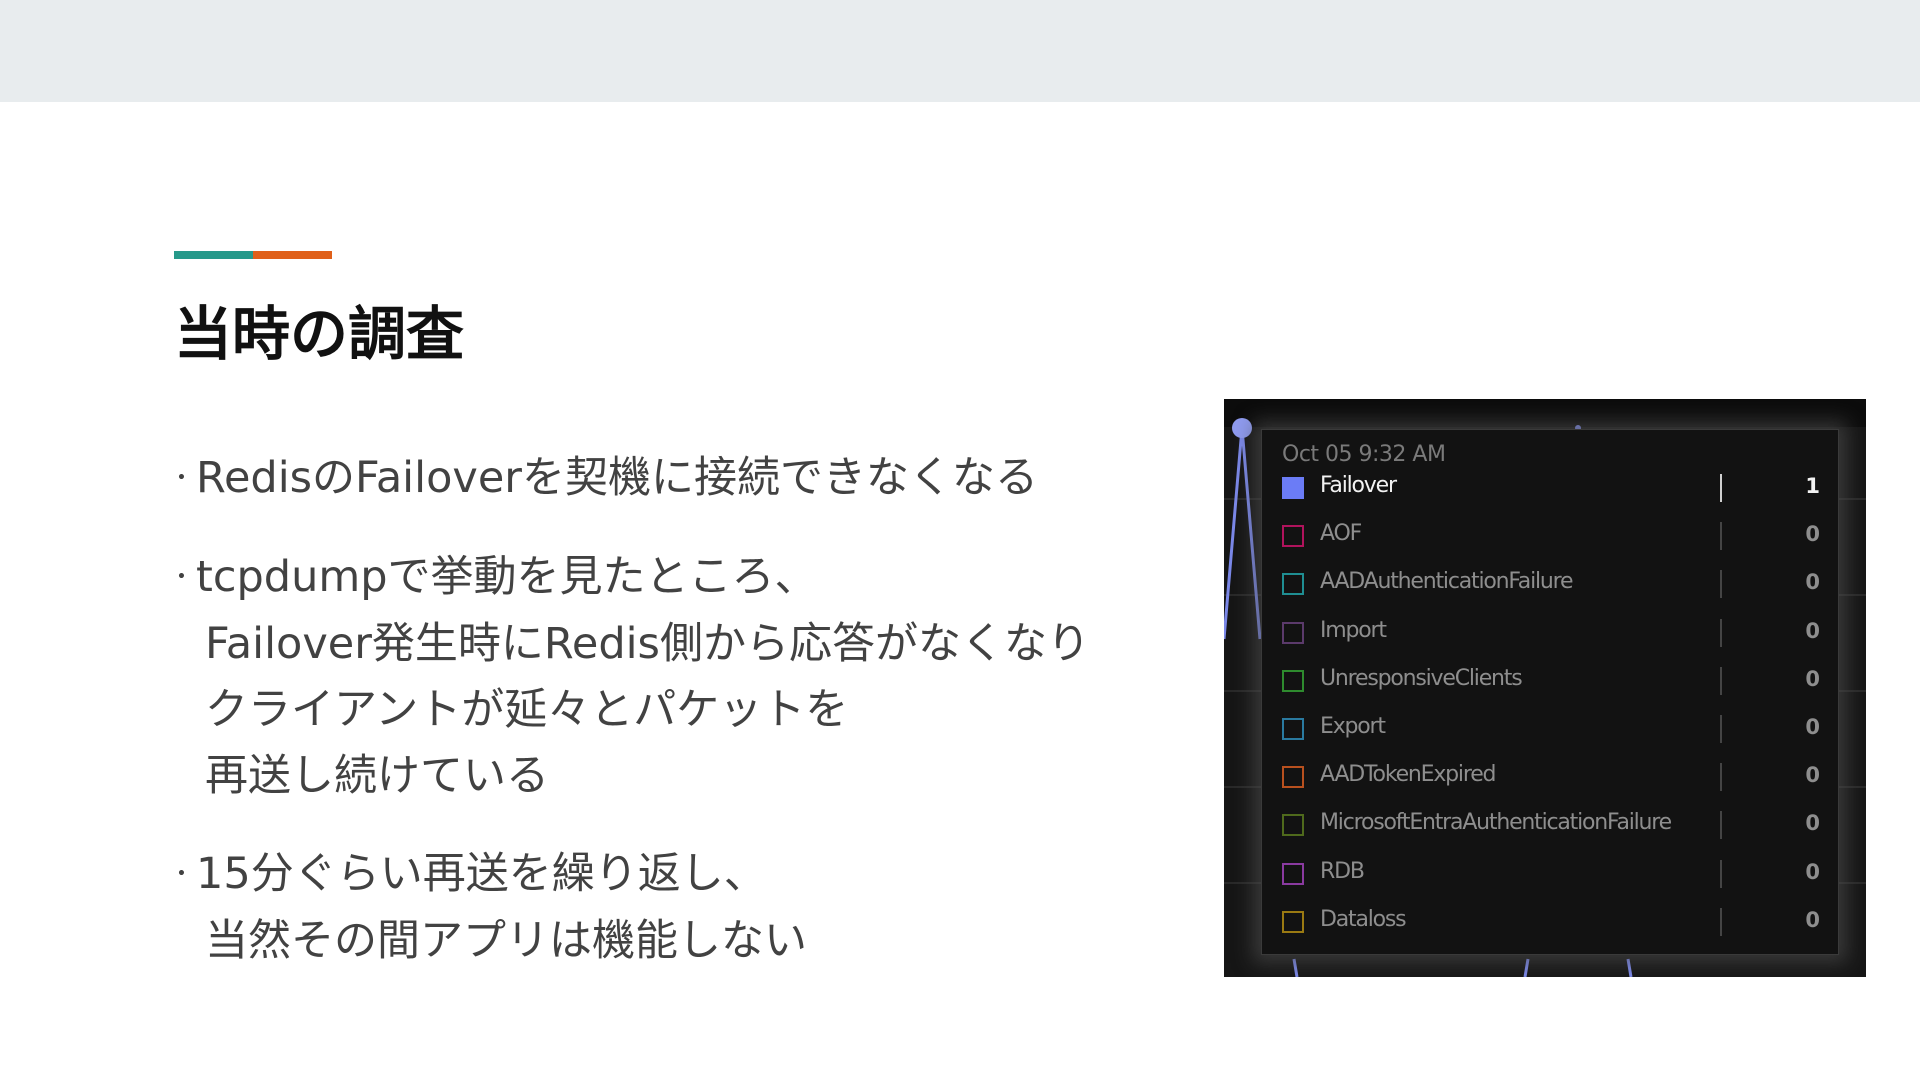 Image resolution: width=1920 pixels, height=1080 pixels. What do you see at coordinates (377, 776) in the screenshot?
I see `bullet-text: 再送し続けている` at bounding box center [377, 776].